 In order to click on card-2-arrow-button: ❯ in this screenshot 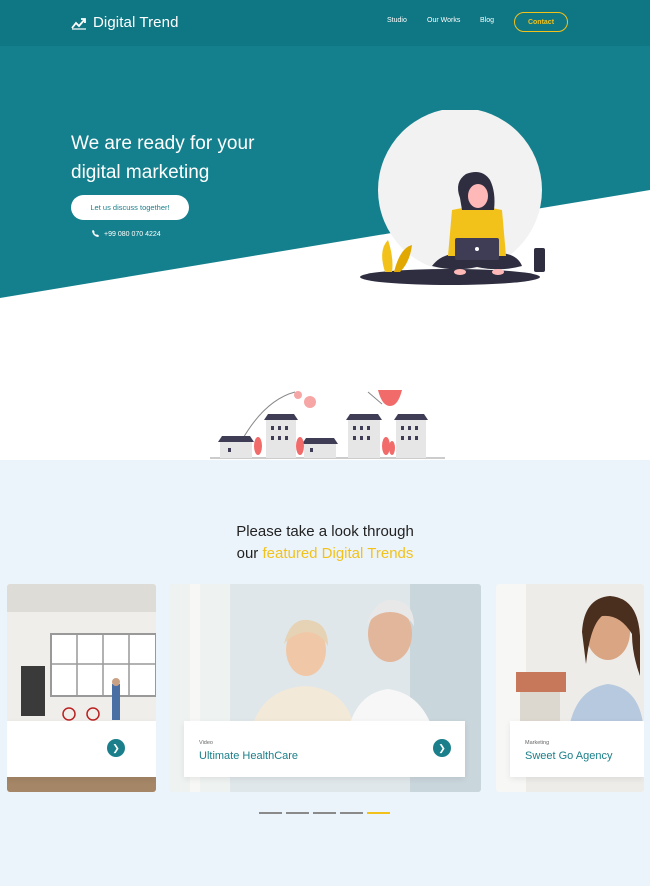, I will do `click(442, 748)`.